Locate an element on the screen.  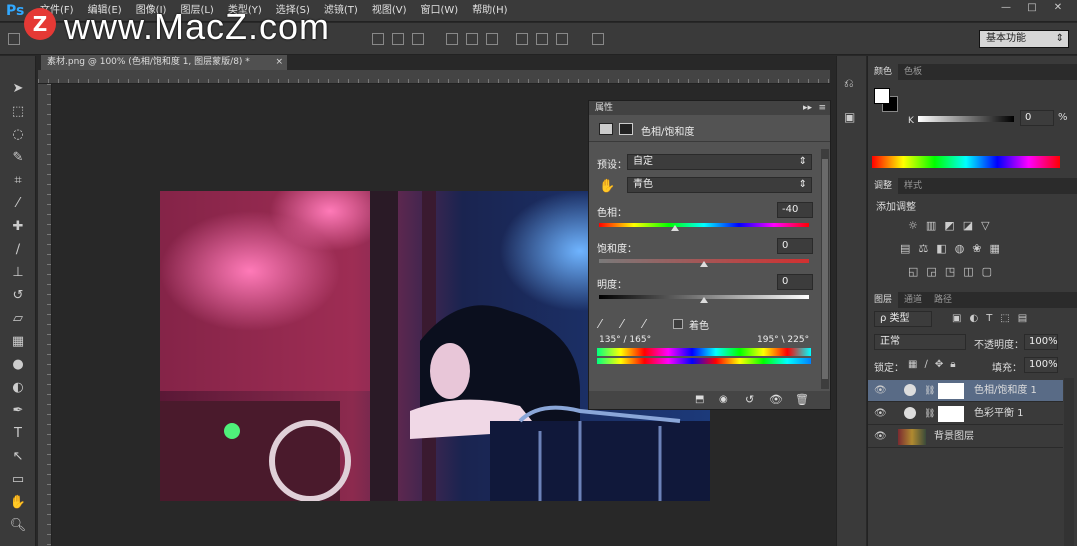
color-spectrum-bar is located at coordinates (966, 162).